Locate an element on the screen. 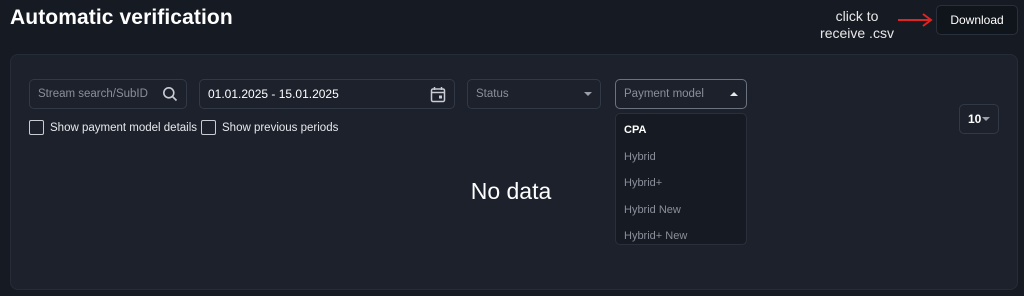 The height and width of the screenshot is (296, 1024). page-size-select: 10 is located at coordinates (979, 119).